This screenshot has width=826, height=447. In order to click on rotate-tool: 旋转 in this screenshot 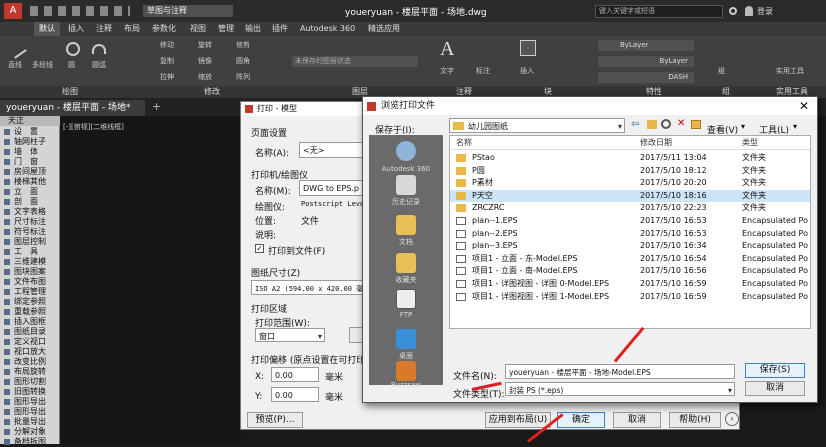, I will do `click(205, 45)`.